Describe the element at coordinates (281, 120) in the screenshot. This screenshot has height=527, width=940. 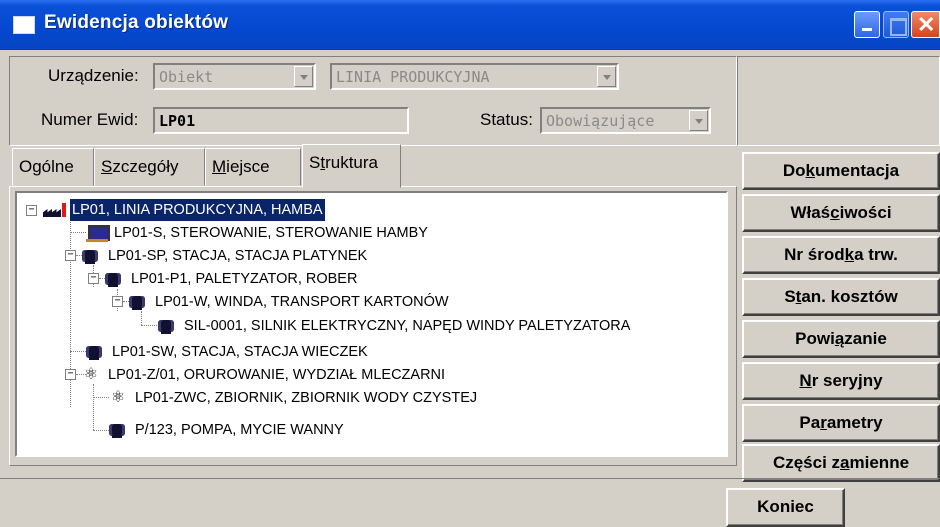
I see `numer-ewid-input: LP01` at that location.